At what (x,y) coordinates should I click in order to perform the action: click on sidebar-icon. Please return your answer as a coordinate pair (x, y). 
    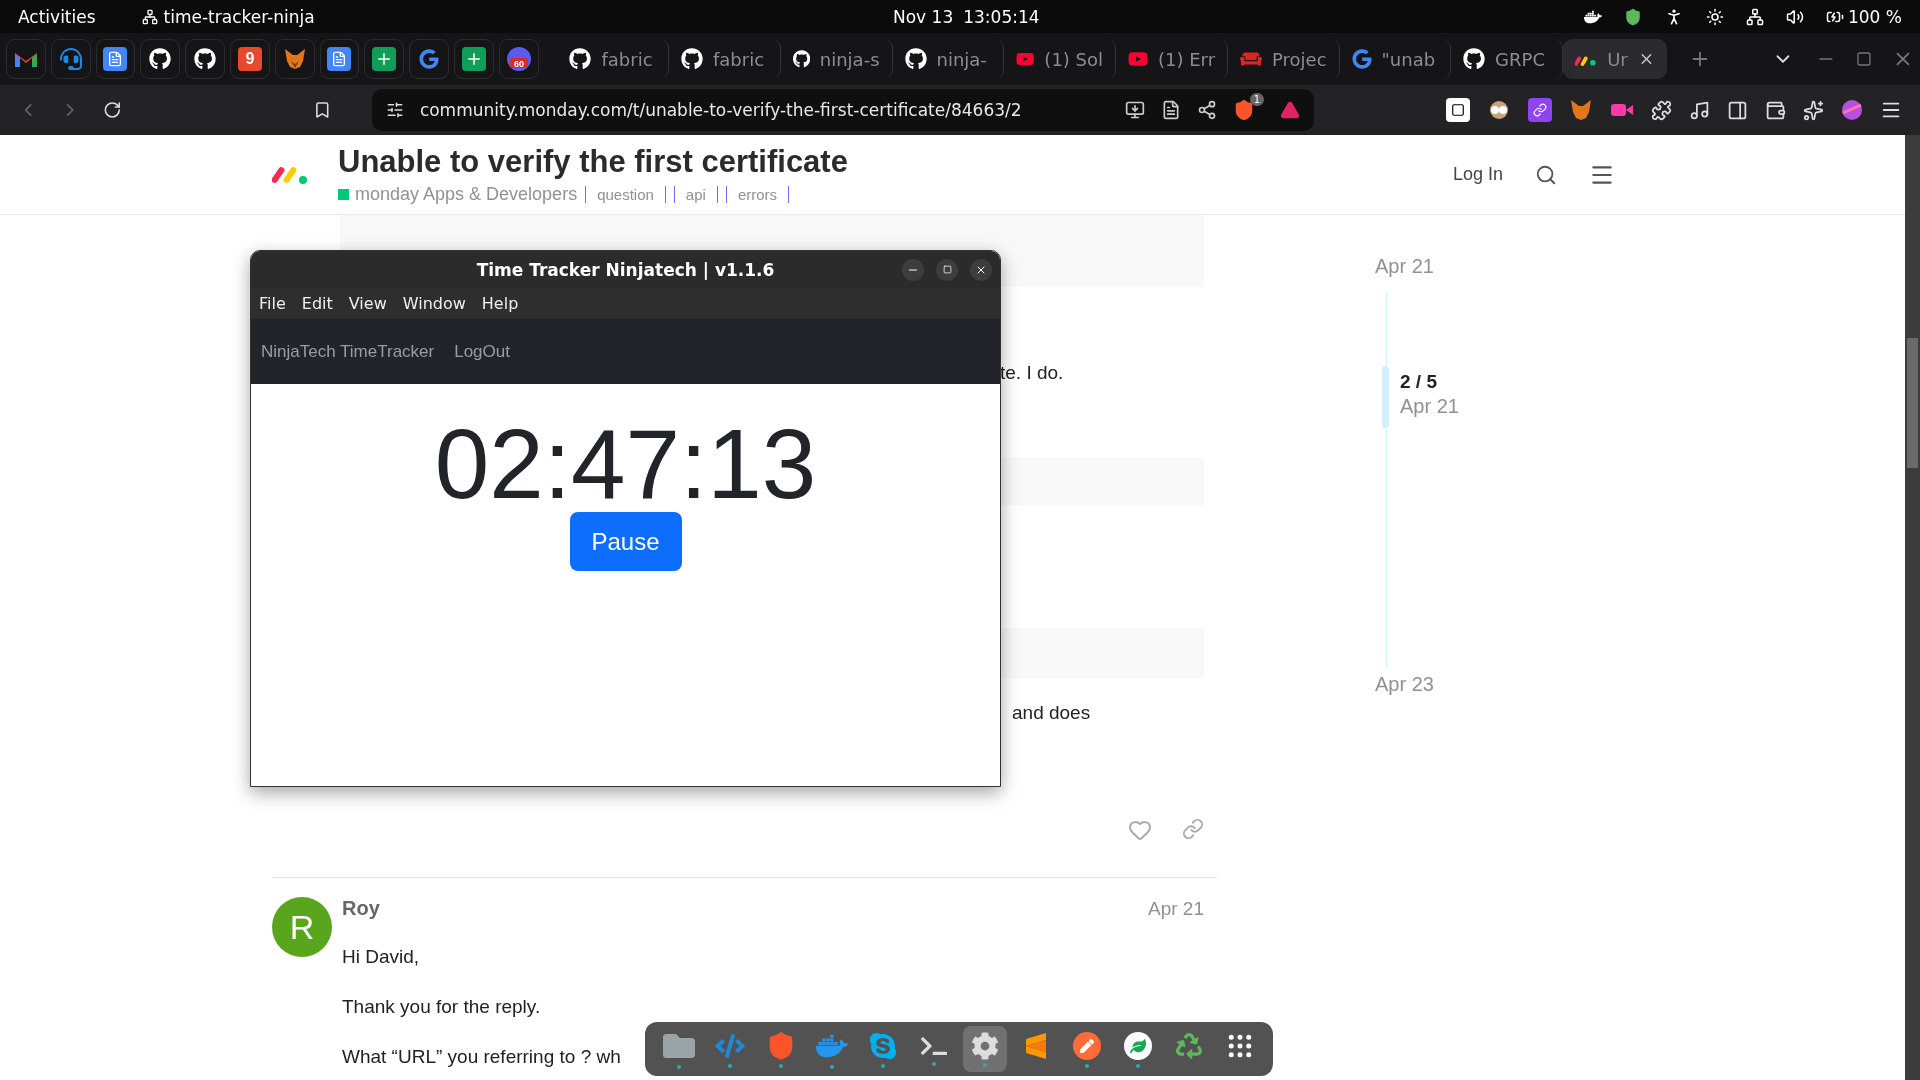
    Looking at the image, I should click on (1737, 110).